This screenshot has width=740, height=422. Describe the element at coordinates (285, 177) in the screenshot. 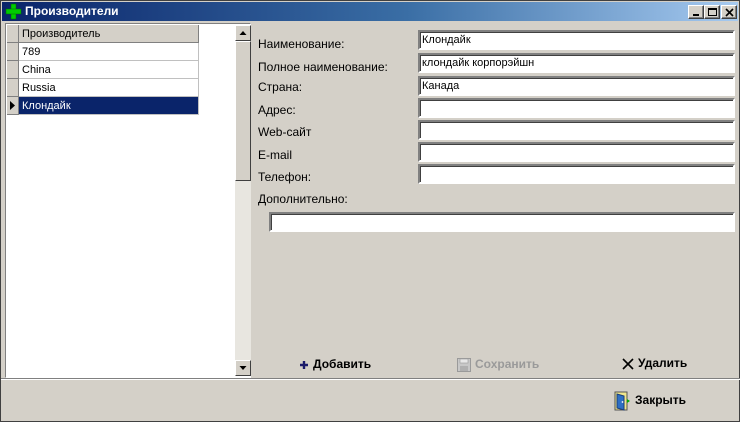

I see `phone-label: Телефон:` at that location.